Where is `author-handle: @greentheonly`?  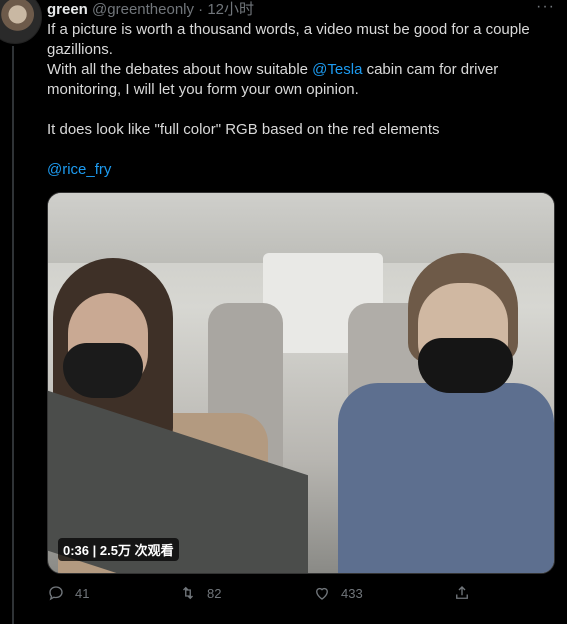
author-handle: @greentheonly is located at coordinates (143, 9).